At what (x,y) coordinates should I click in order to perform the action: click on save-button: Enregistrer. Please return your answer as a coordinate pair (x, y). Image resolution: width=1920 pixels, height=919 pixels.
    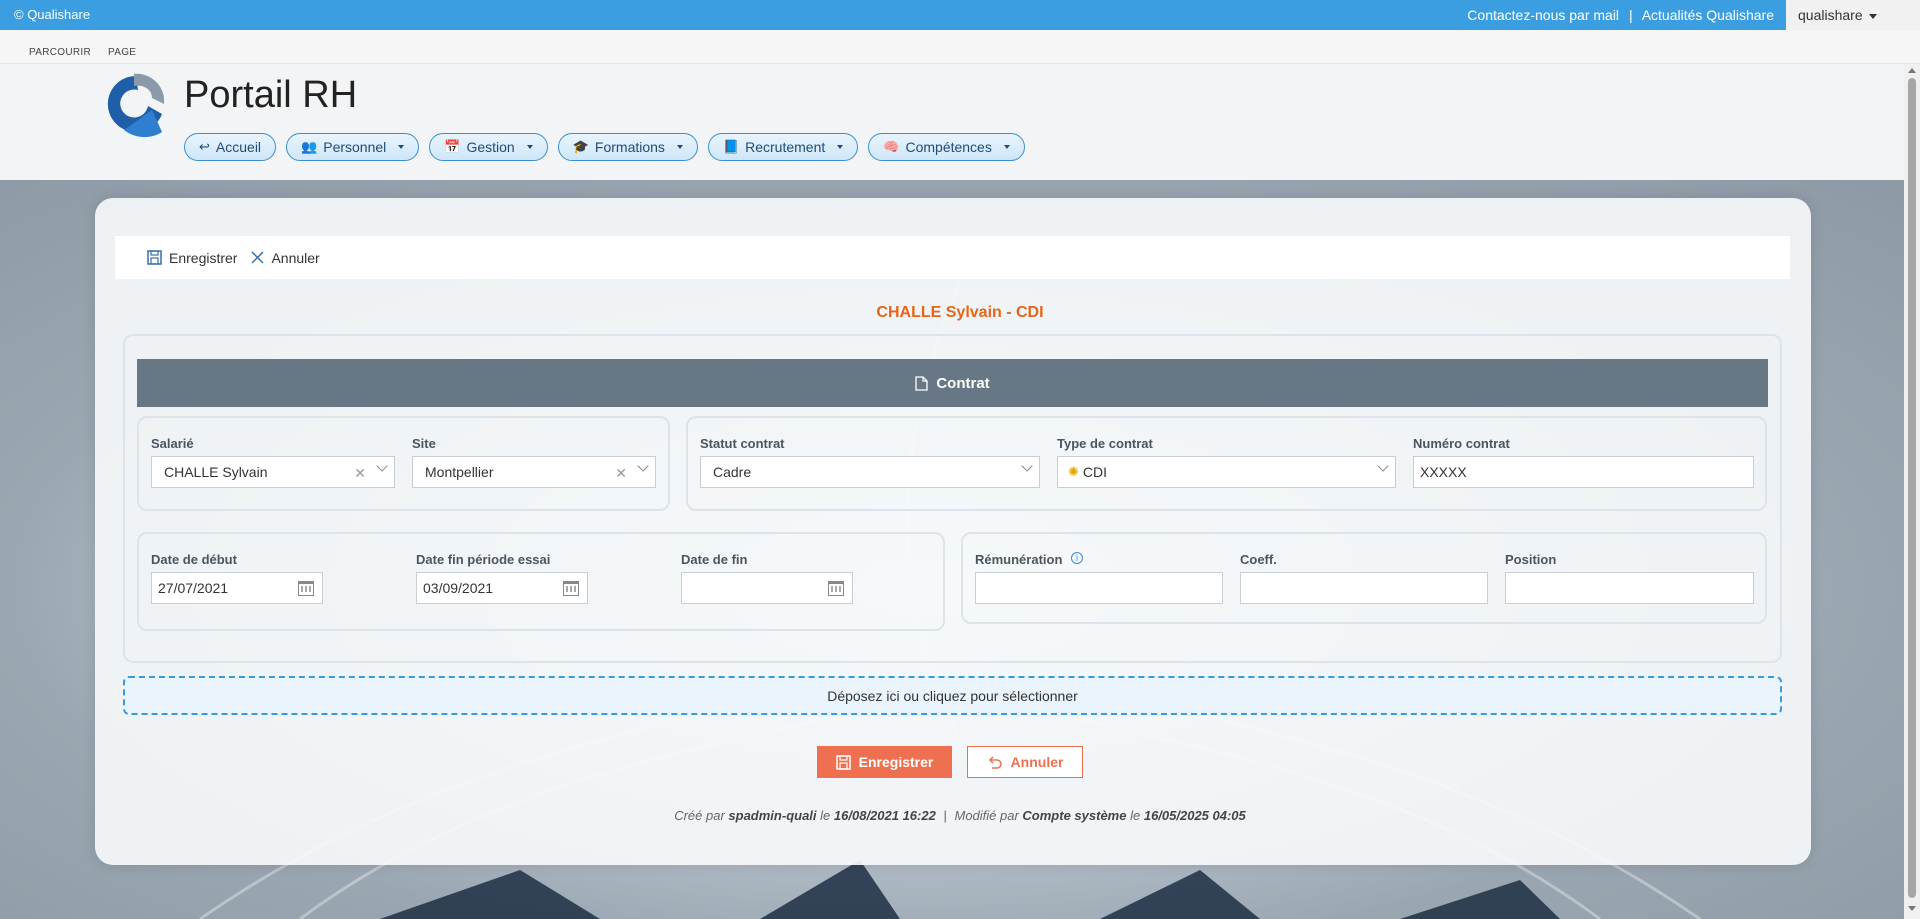
    Looking at the image, I should click on (884, 762).